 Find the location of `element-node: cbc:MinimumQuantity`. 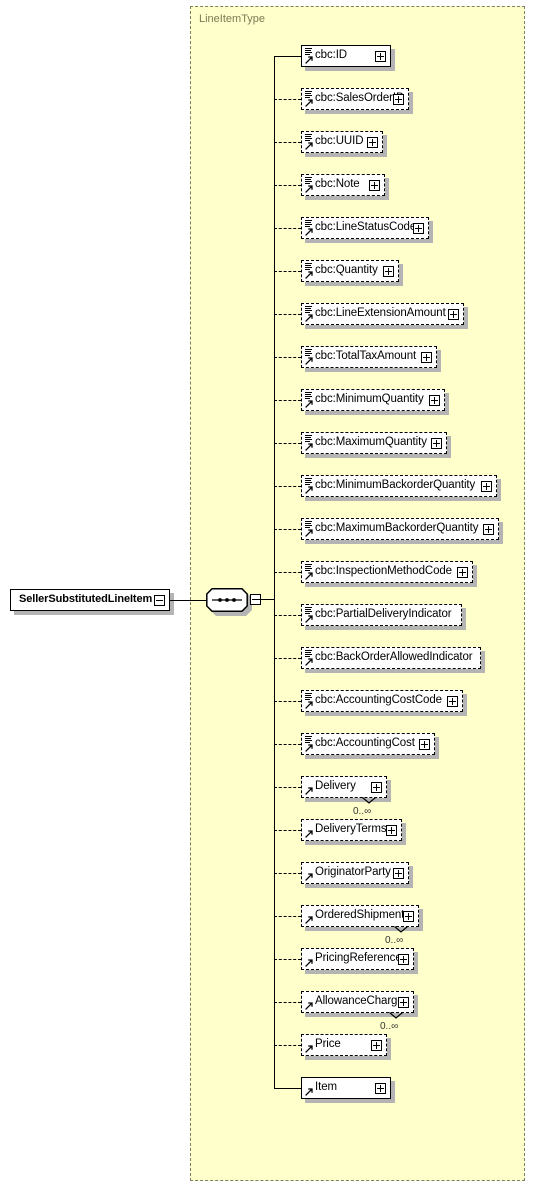

element-node: cbc:MinimumQuantity is located at coordinates (373, 400).